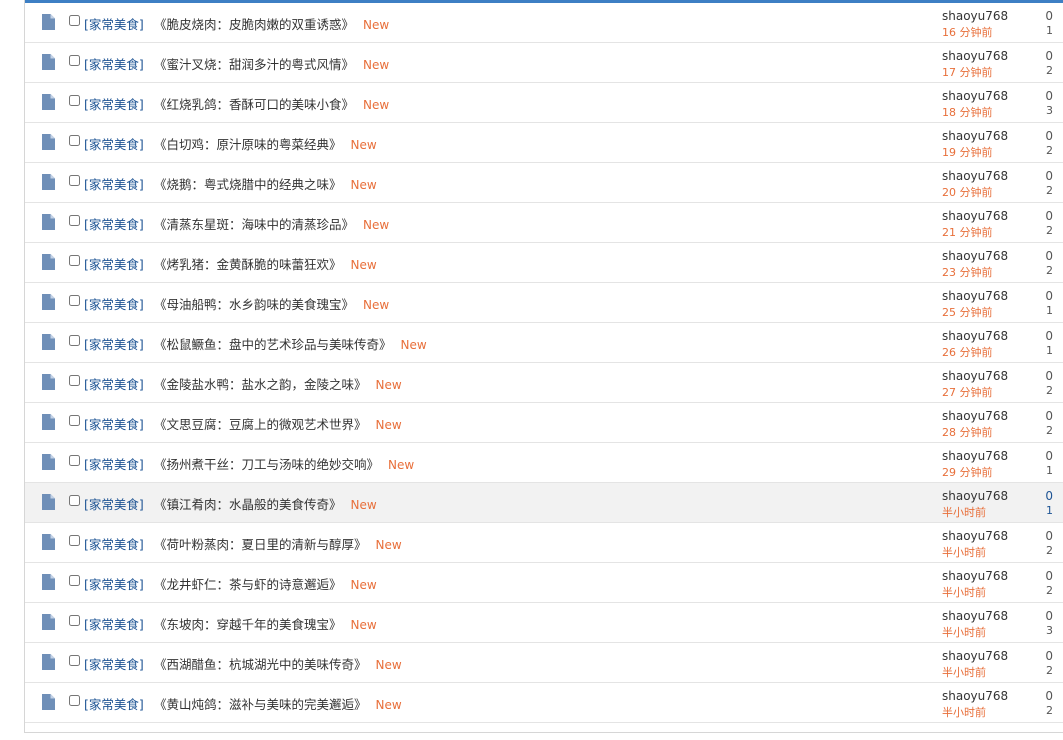  I want to click on thread-title-link: 《金陵盐水鸭：盐水之韵，金陵之味》, so click(260, 384).